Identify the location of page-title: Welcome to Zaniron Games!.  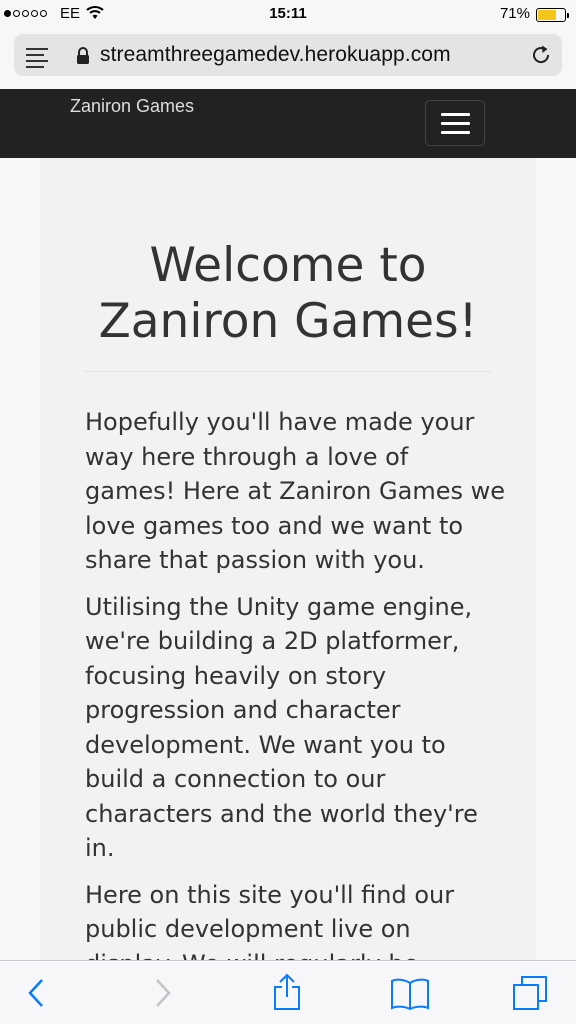
(288, 294).